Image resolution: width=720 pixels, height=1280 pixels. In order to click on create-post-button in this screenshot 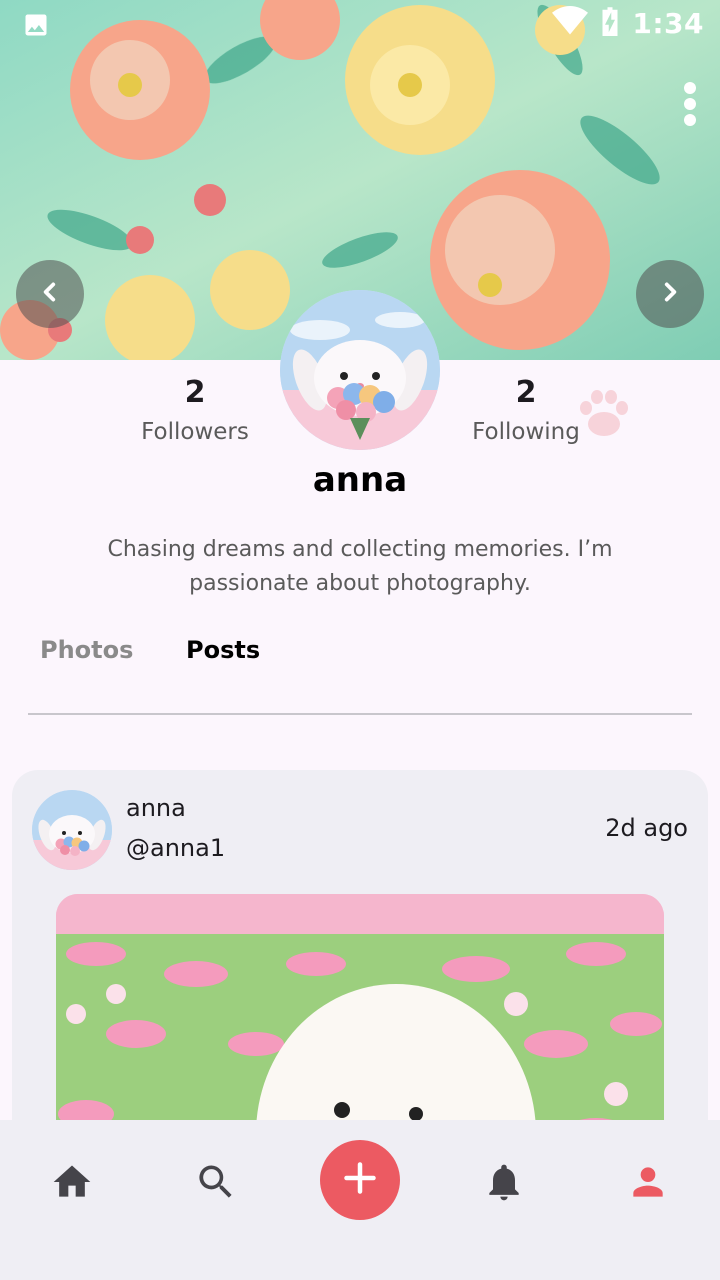, I will do `click(360, 1180)`.